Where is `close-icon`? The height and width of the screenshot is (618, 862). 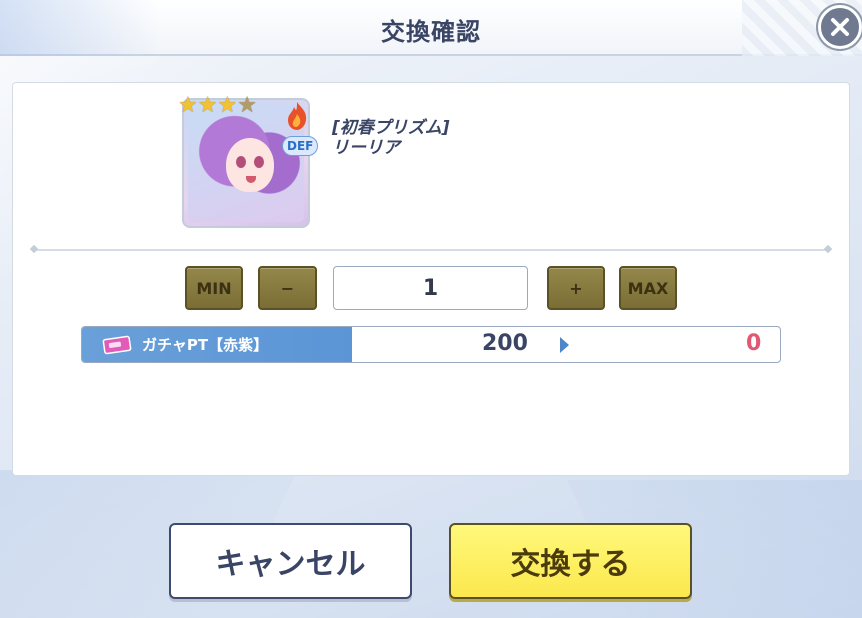
close-icon is located at coordinates (840, 27).